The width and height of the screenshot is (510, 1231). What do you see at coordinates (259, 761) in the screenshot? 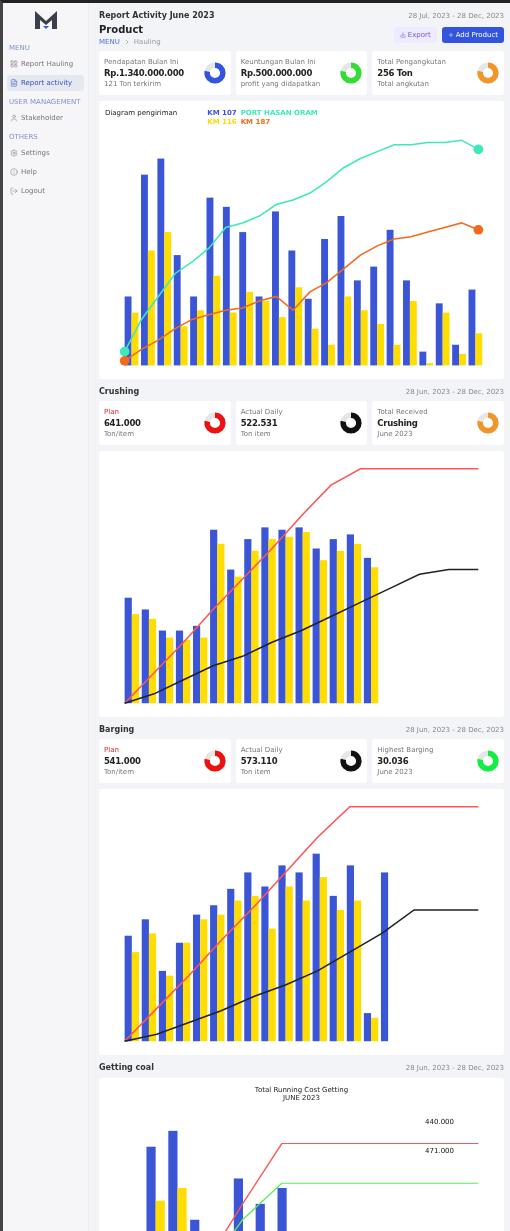
I see `card-value: 573.110` at bounding box center [259, 761].